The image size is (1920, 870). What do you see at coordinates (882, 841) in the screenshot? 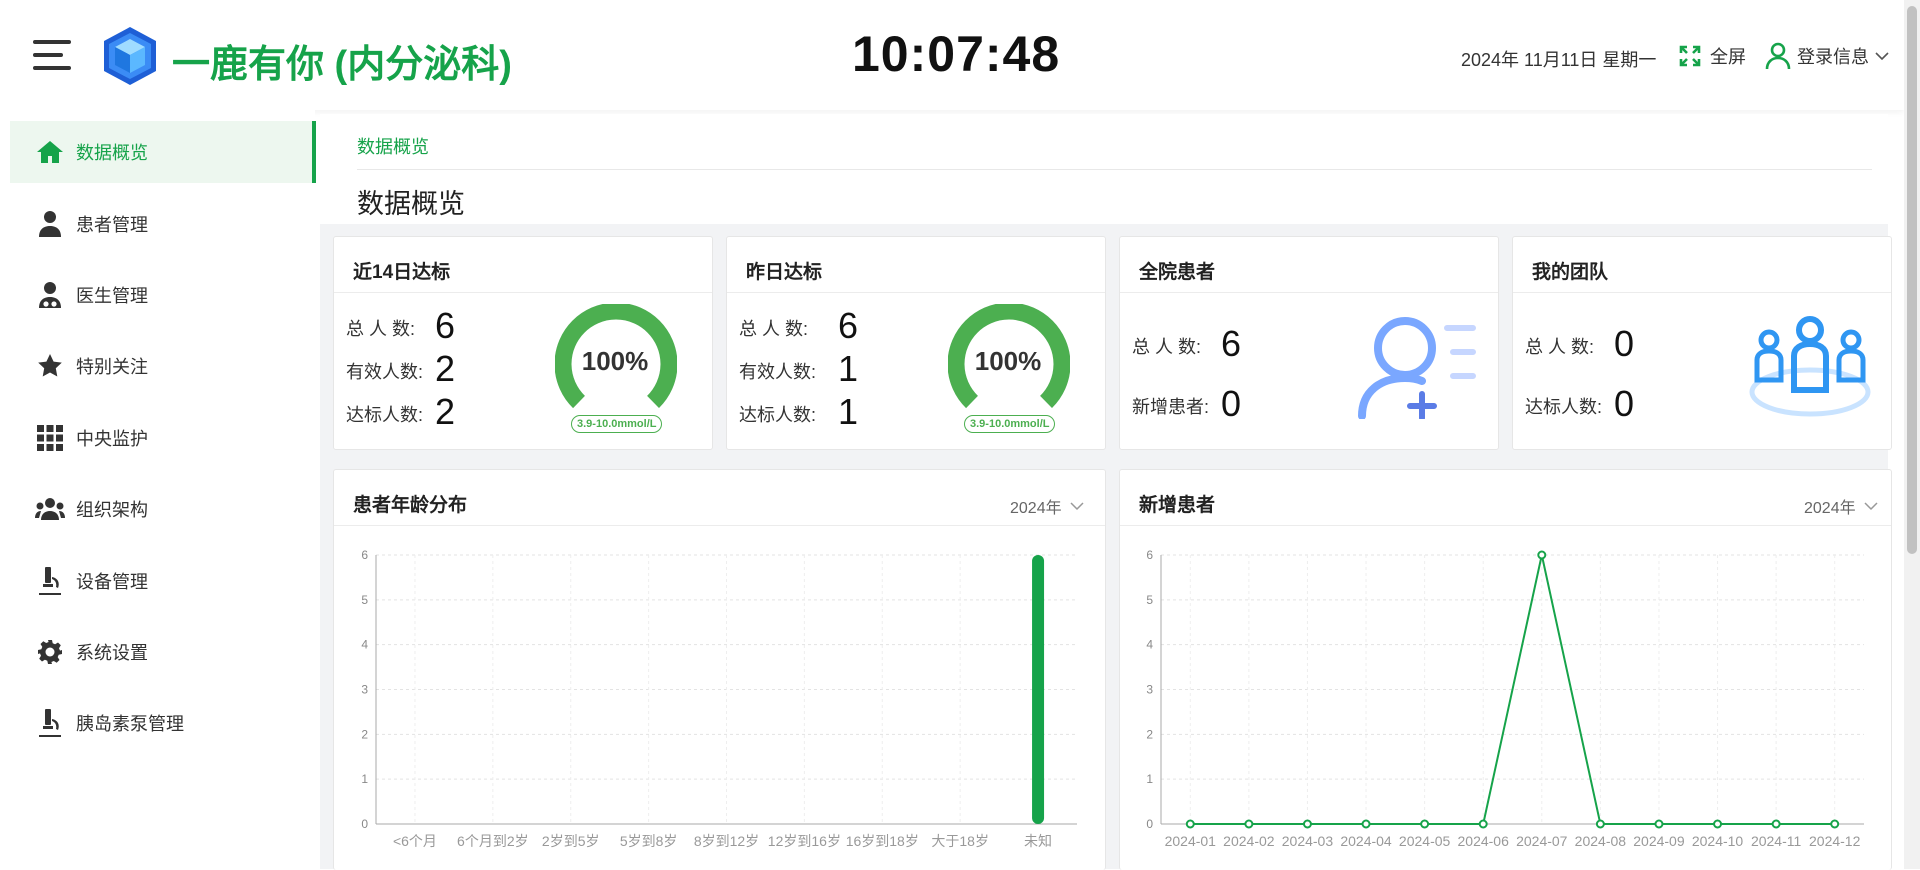
I see `x-tick-label: 16岁到18岁` at bounding box center [882, 841].